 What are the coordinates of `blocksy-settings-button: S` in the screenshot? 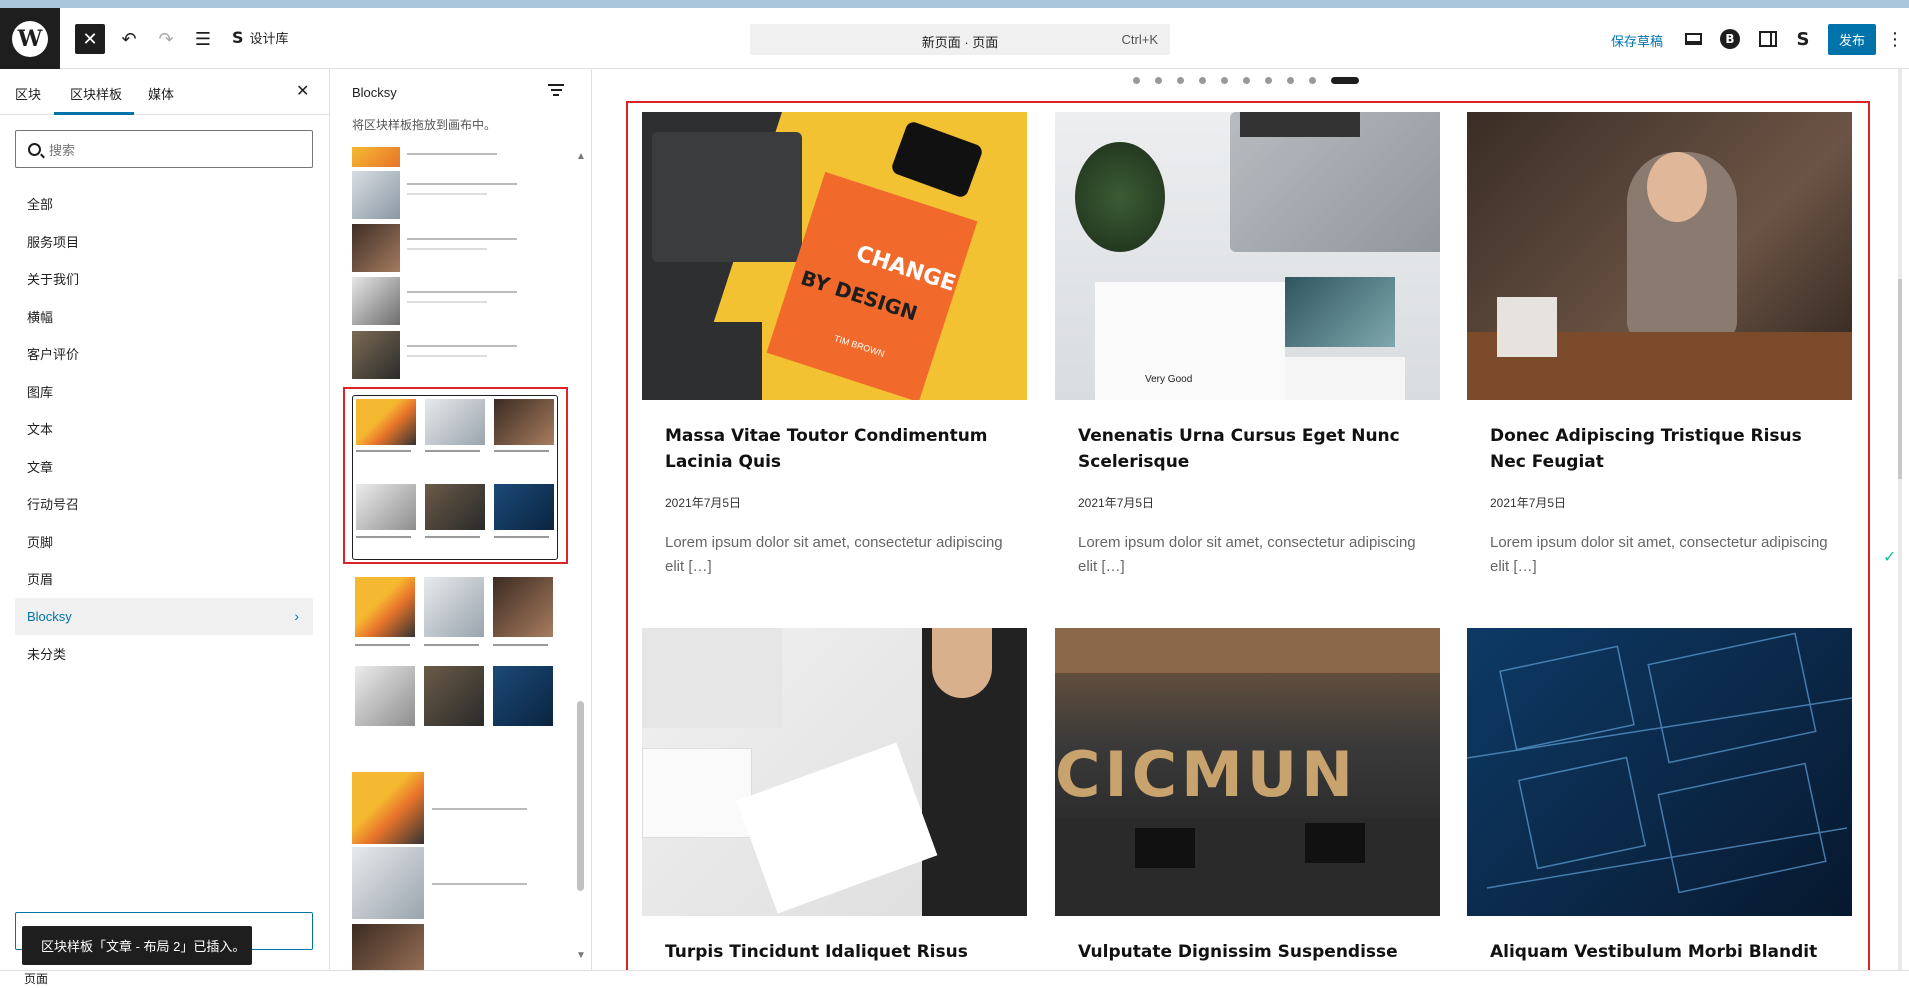 It's located at (1803, 39).